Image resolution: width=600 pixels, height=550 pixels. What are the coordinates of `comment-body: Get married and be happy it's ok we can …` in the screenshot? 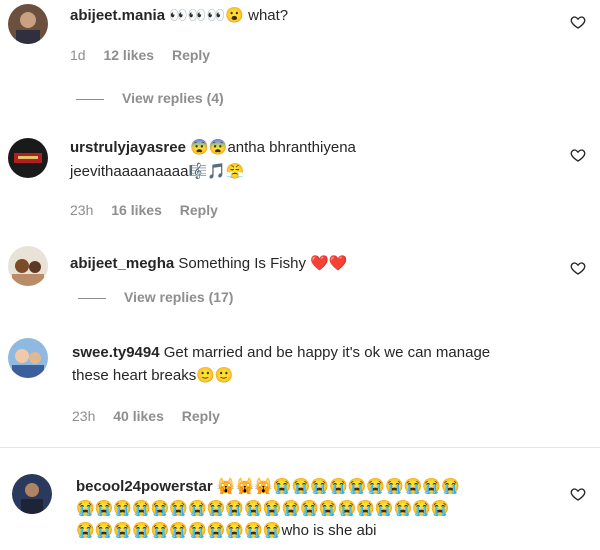 It's located at (327, 352).